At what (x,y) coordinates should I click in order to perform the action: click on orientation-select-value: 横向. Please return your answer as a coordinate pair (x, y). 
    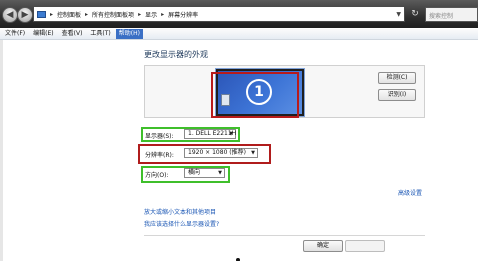
    Looking at the image, I should click on (194, 172).